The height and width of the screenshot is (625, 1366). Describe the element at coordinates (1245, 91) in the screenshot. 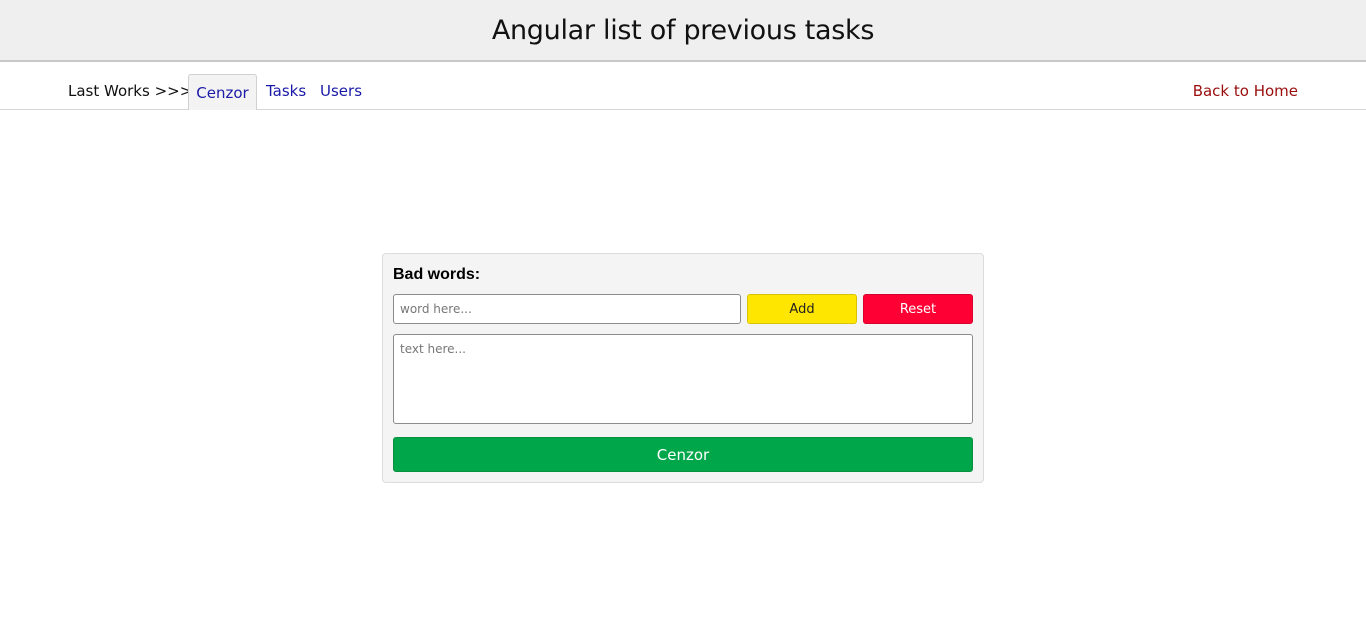

I see `back-to-home-link: Back to Home` at that location.